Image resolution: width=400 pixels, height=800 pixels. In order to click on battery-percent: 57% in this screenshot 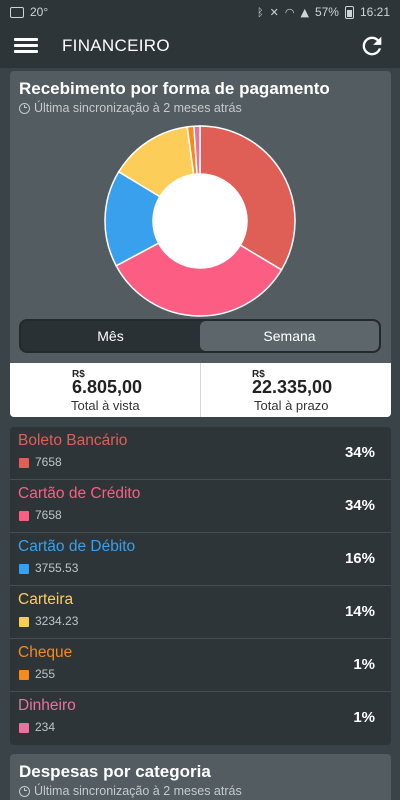, I will do `click(326, 12)`.